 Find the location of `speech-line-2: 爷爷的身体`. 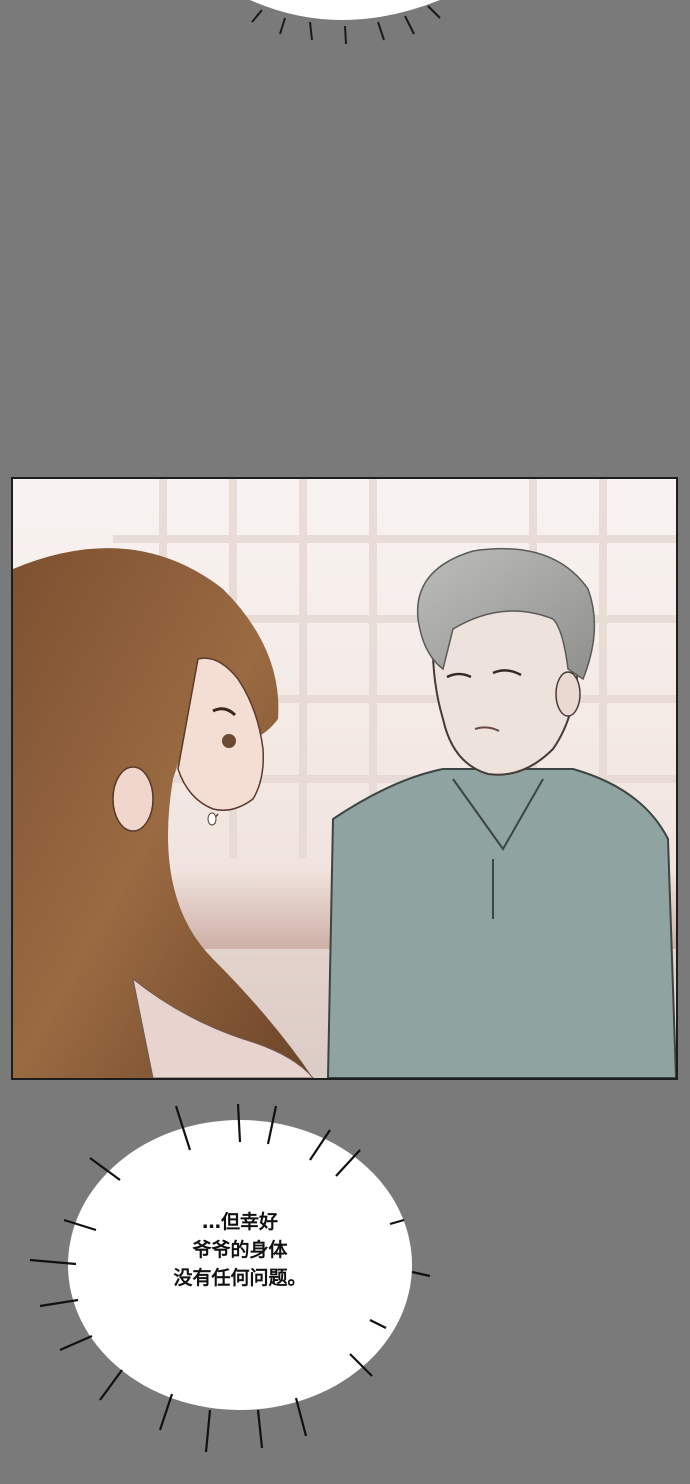

speech-line-2: 爷爷的身体 is located at coordinates (240, 1250).